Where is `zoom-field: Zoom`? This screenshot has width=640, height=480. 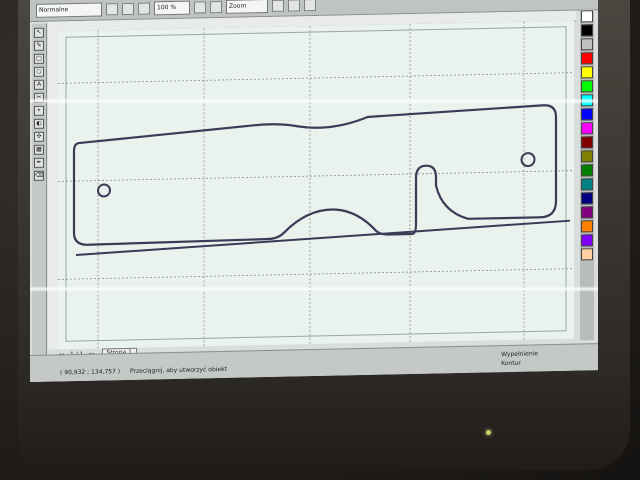
zoom-field: Zoom is located at coordinates (247, 7).